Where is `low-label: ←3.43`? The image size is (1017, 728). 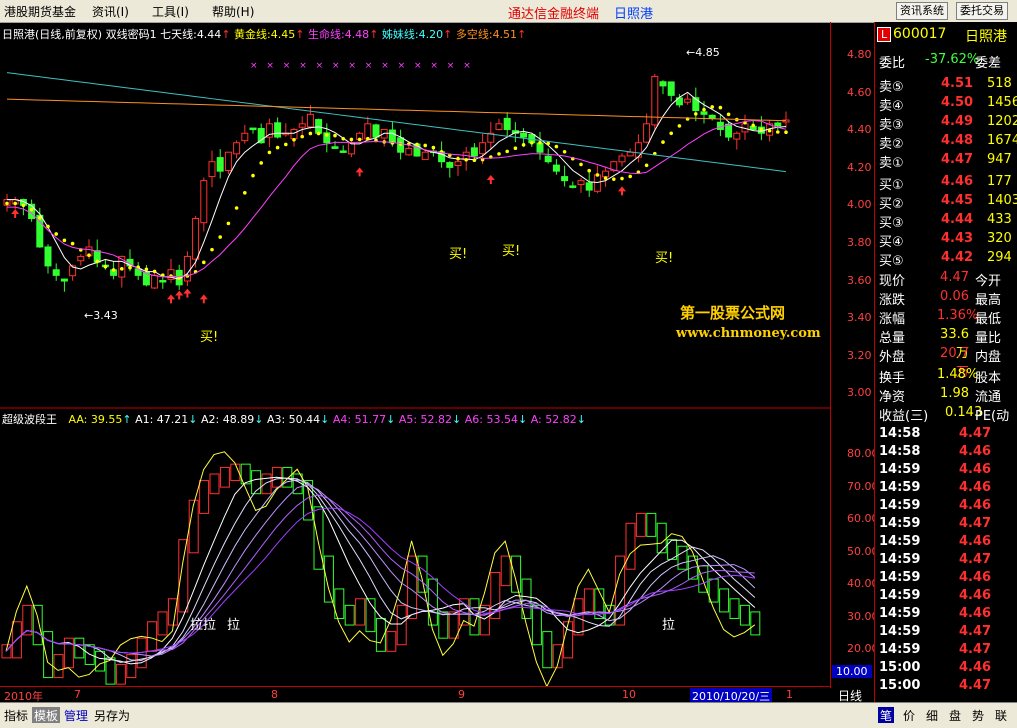 low-label: ←3.43 is located at coordinates (101, 315).